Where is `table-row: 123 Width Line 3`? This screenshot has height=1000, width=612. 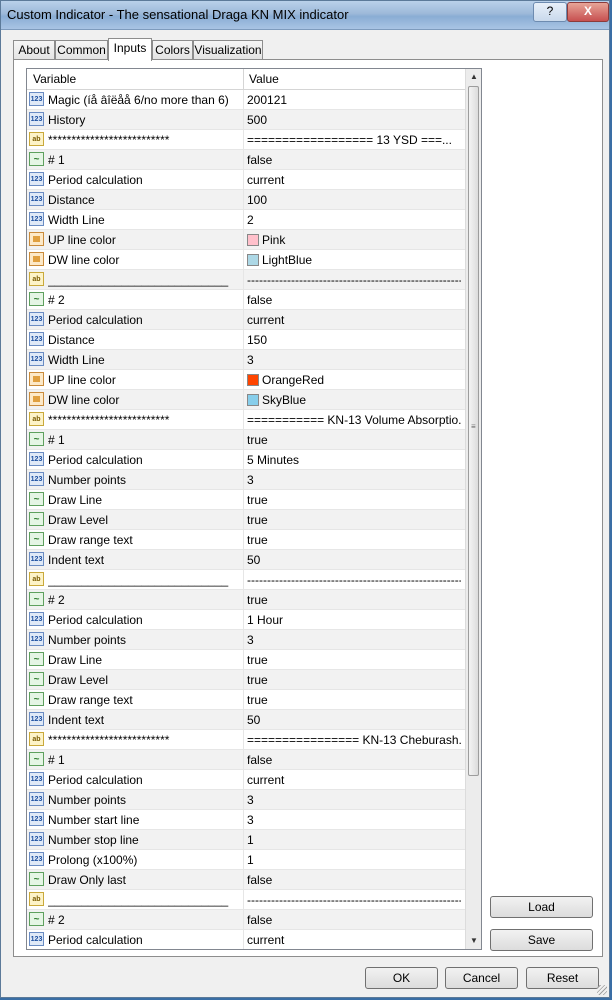
table-row: 123 Width Line 3 is located at coordinates (246, 360).